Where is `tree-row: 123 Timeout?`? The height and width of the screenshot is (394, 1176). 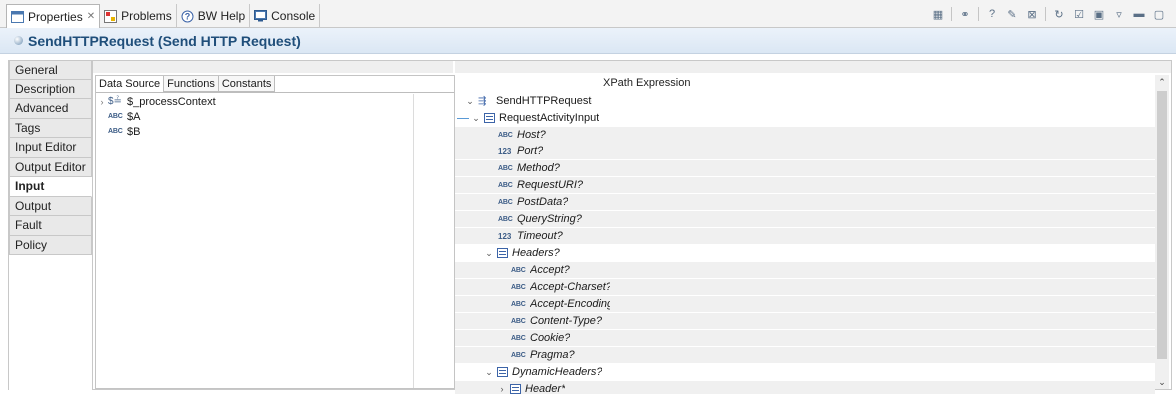 tree-row: 123 Timeout? is located at coordinates (805, 236).